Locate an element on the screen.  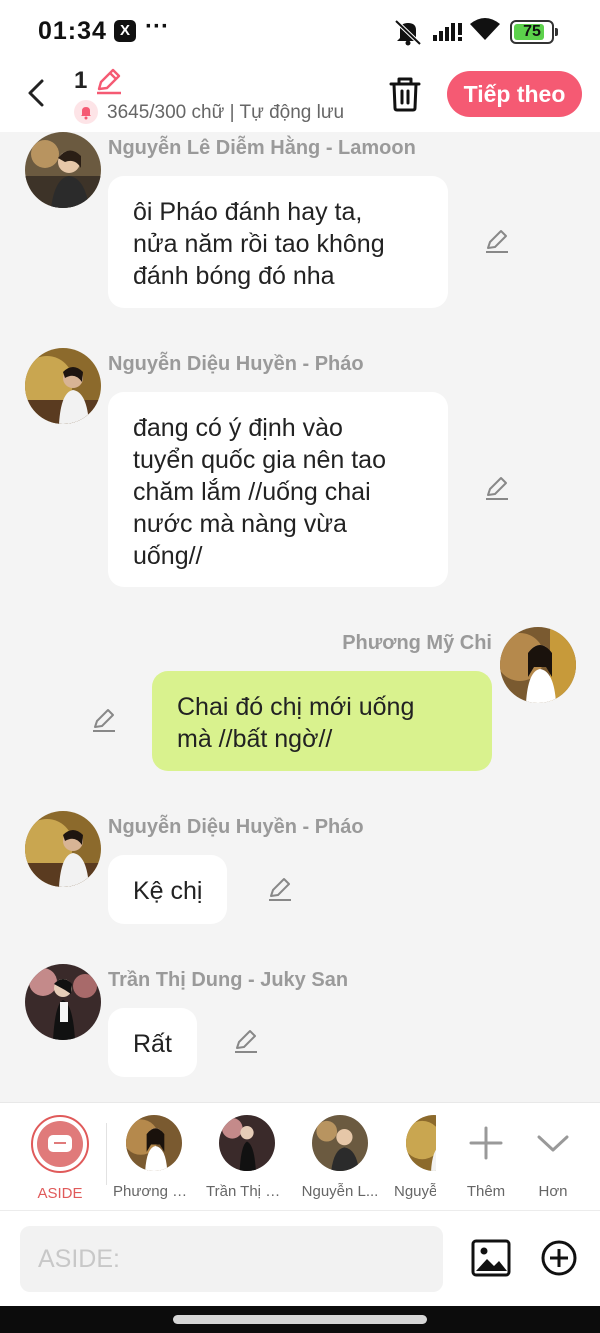
status-bar: 01:34 X ··· 75 is located at coordinates (300, 31).